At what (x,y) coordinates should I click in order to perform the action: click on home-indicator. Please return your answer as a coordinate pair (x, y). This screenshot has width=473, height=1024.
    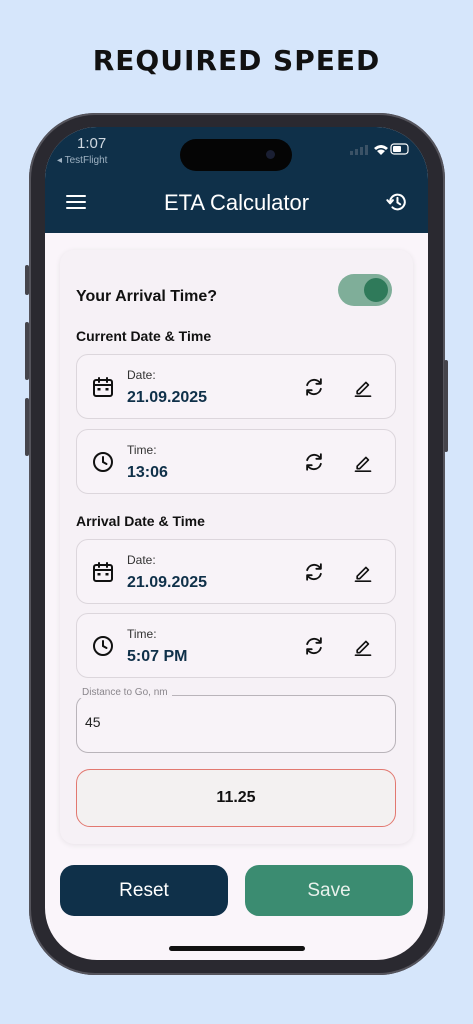
    Looking at the image, I should click on (237, 948).